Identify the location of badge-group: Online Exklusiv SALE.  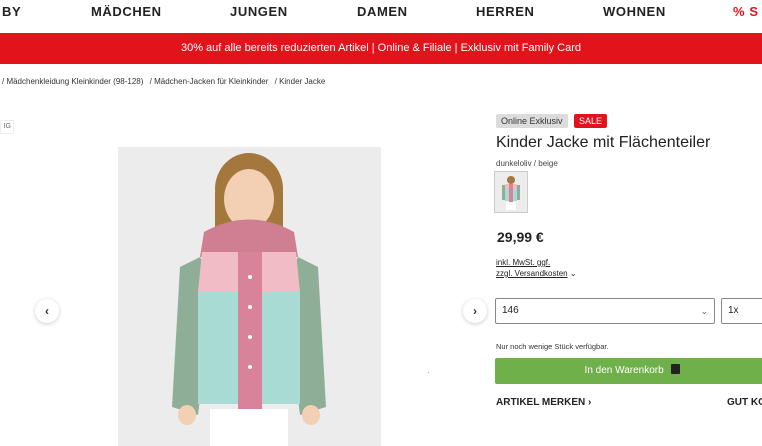
(552, 120).